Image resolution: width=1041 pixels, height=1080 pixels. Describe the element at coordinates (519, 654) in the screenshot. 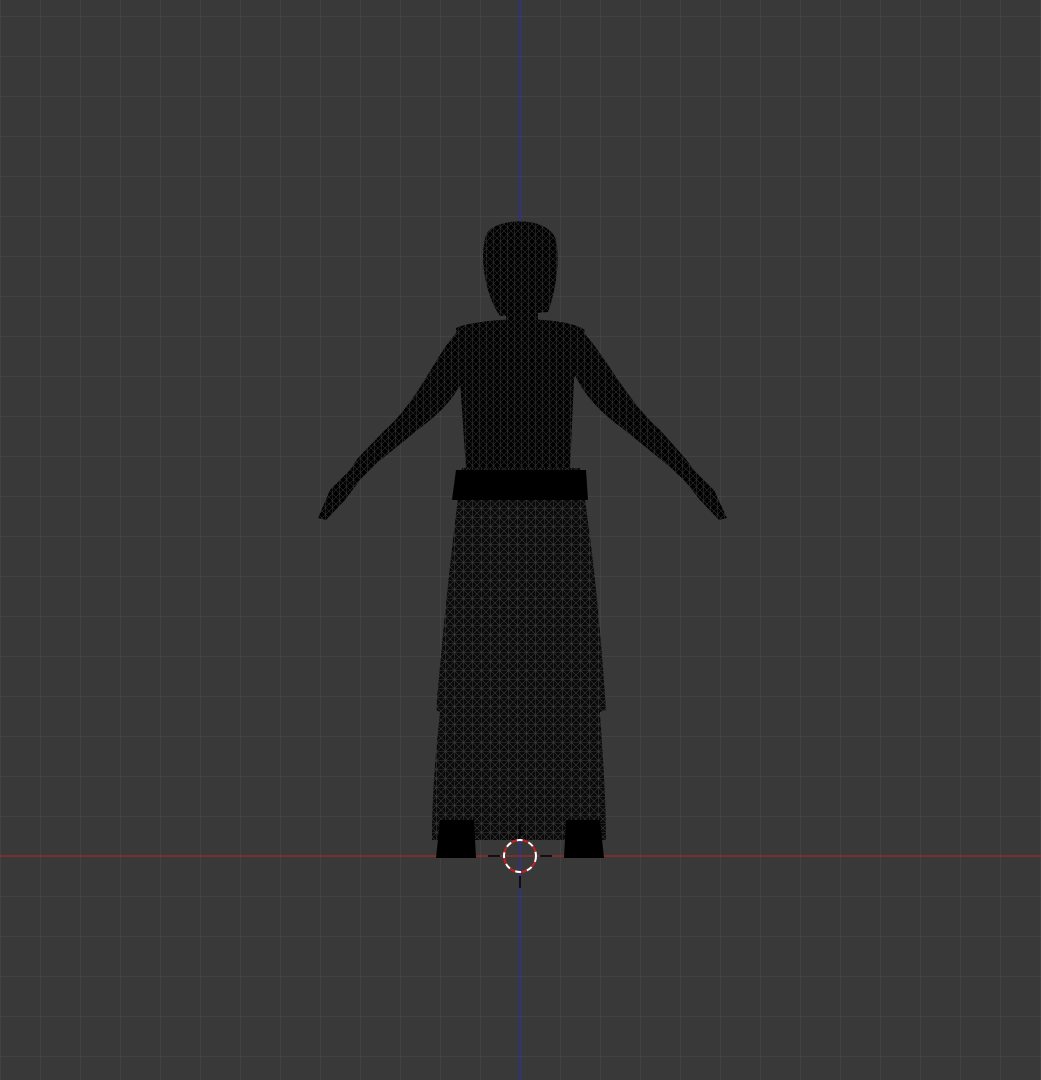

I see `character-skirt` at that location.